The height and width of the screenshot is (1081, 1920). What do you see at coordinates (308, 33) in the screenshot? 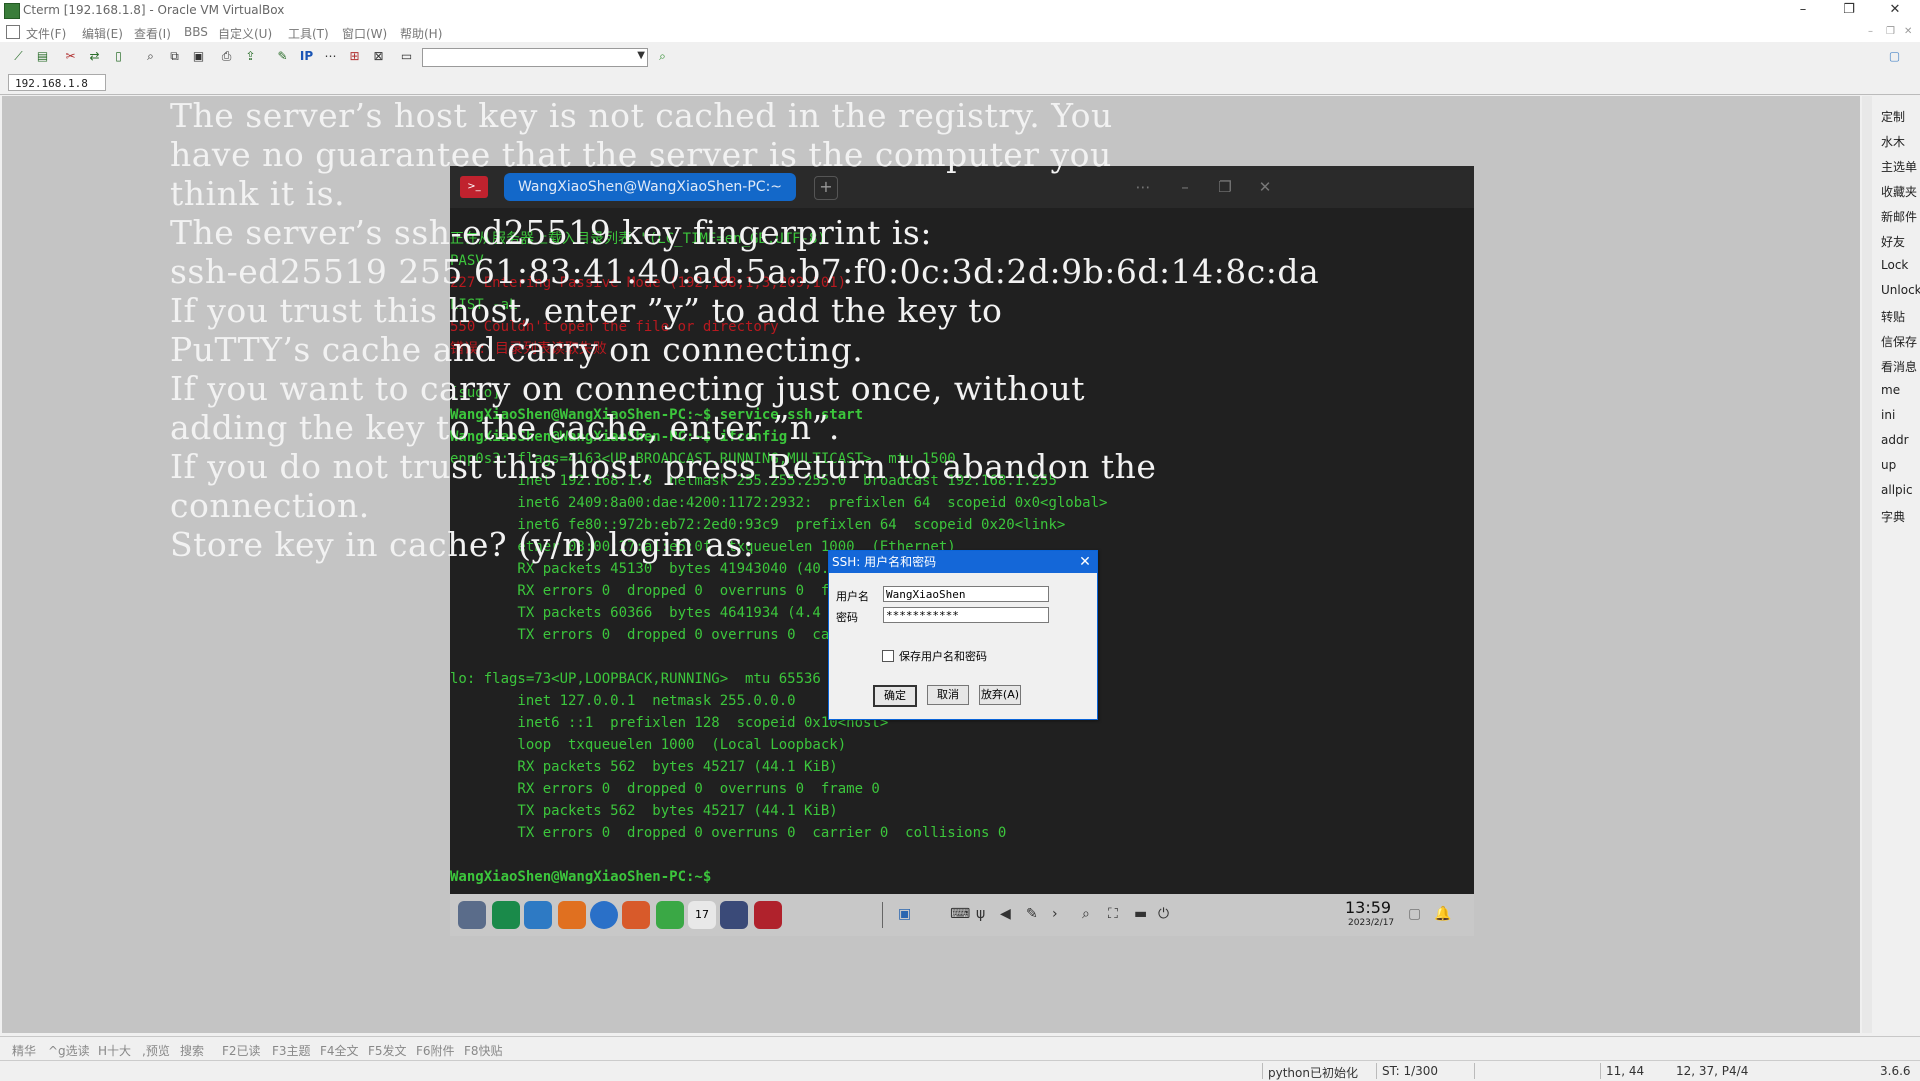
I see `menu-tools: 工具(T)` at bounding box center [308, 33].